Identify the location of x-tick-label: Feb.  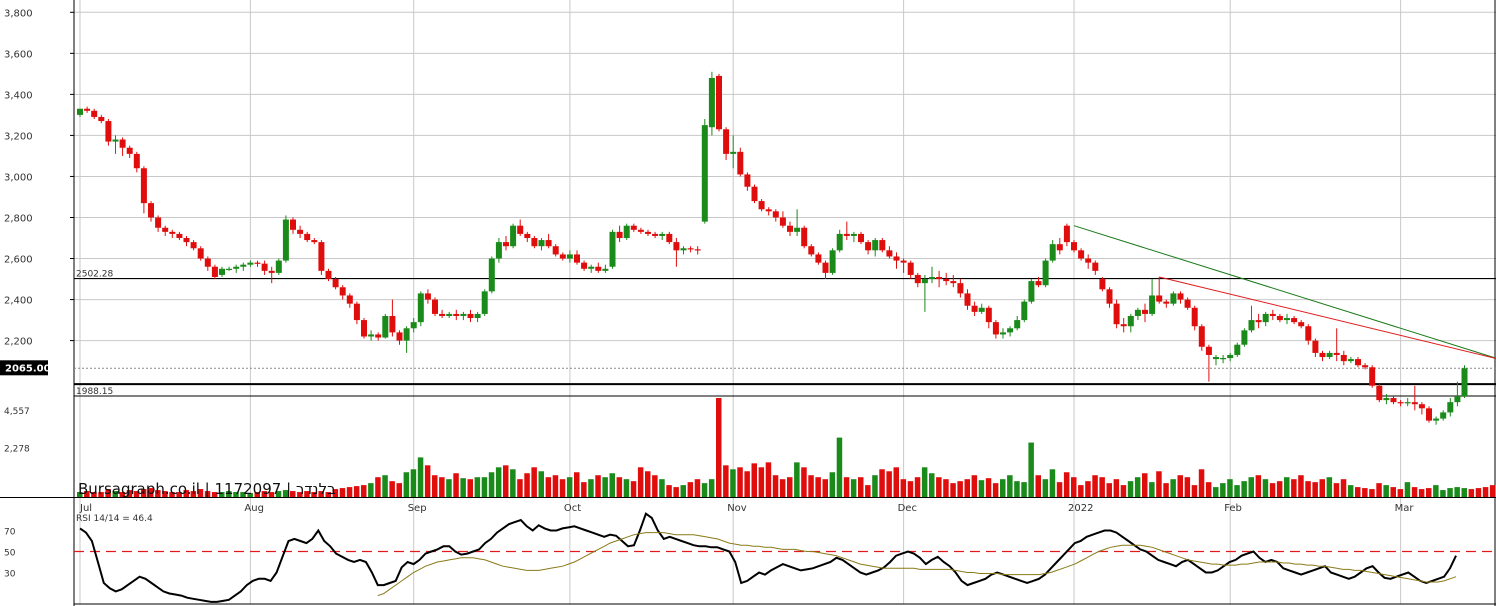
(1233, 508).